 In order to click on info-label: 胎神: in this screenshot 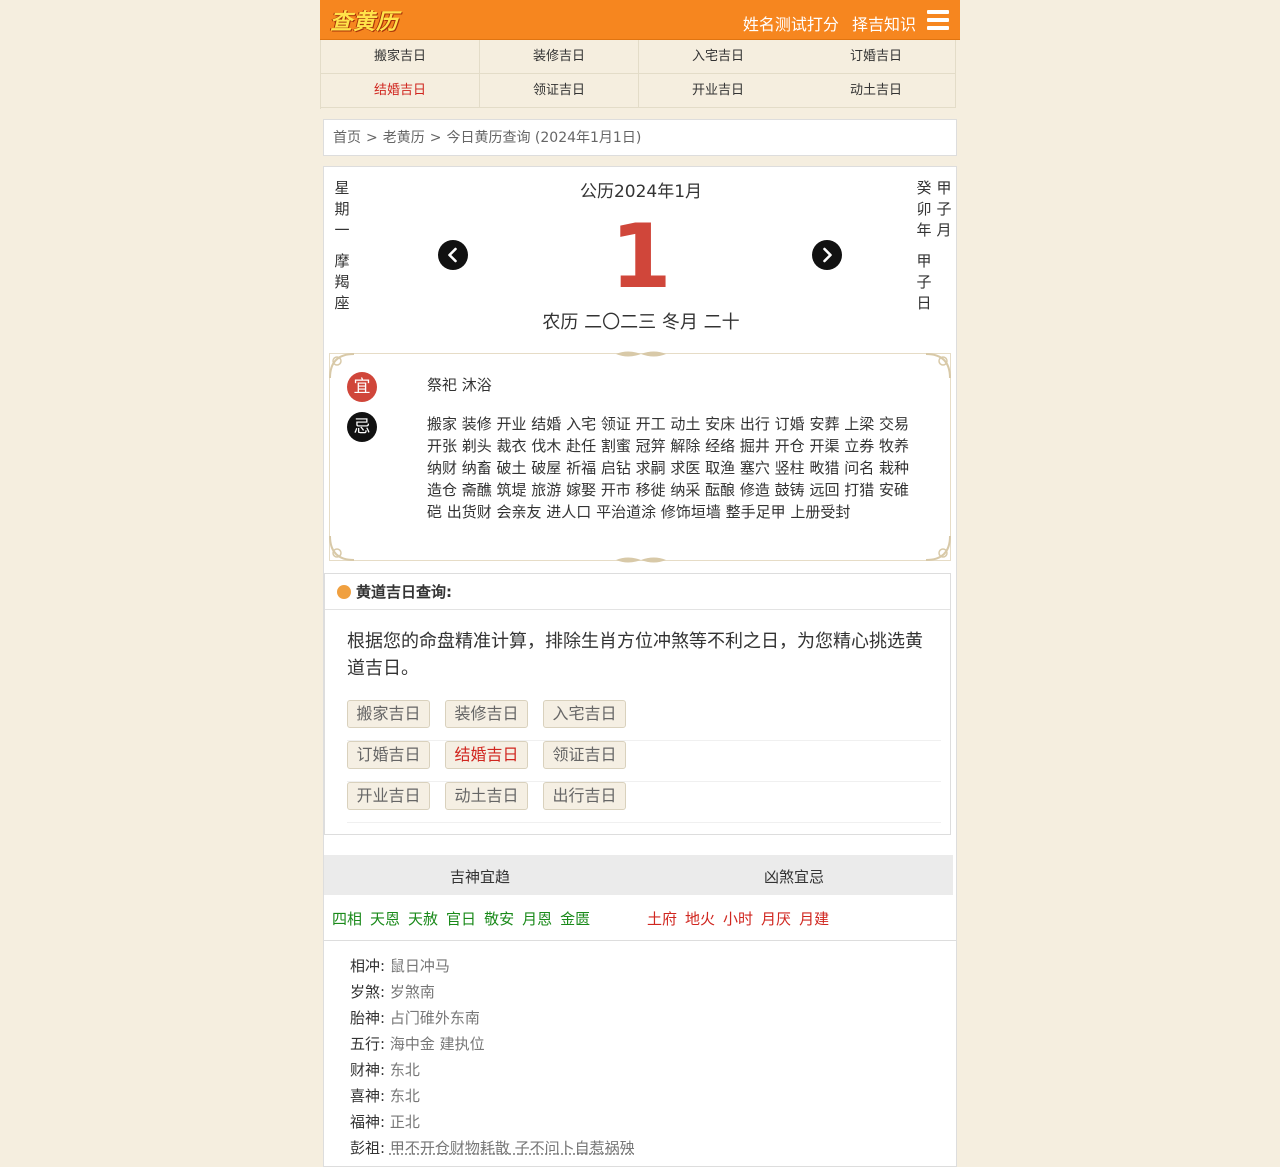, I will do `click(368, 1018)`.